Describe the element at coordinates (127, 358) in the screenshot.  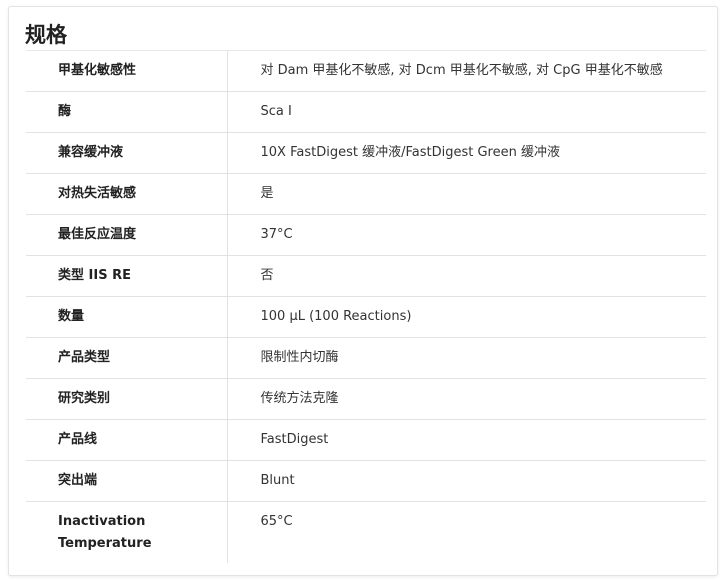
I see `spec-label: 产品类型` at that location.